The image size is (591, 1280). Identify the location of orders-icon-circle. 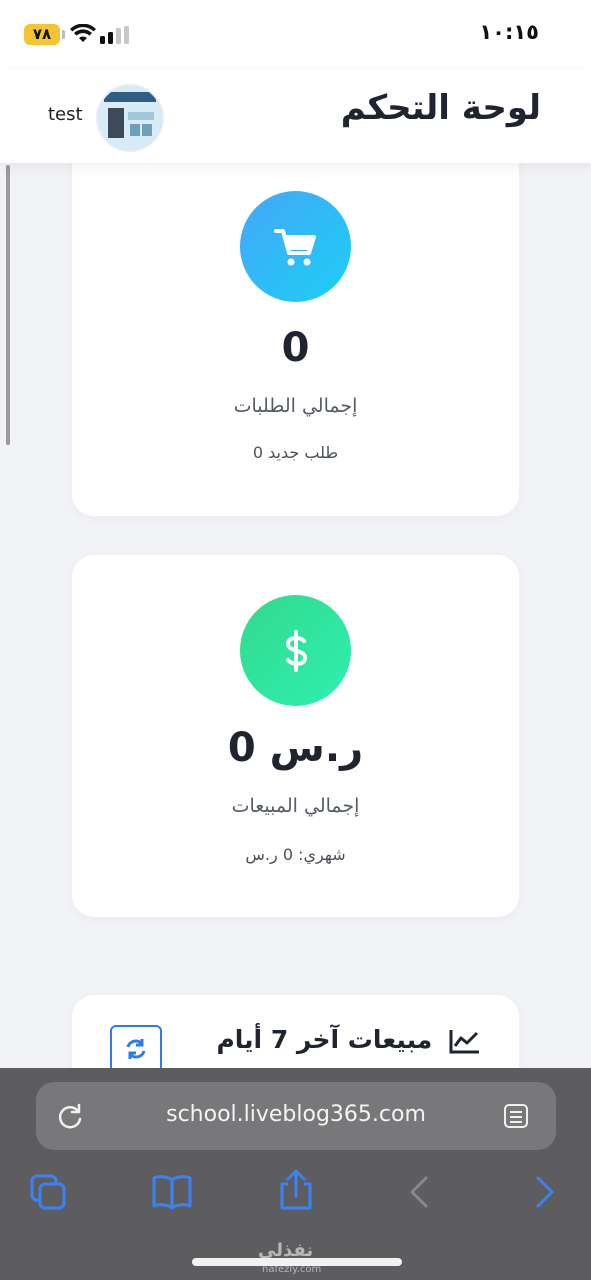
(295, 246).